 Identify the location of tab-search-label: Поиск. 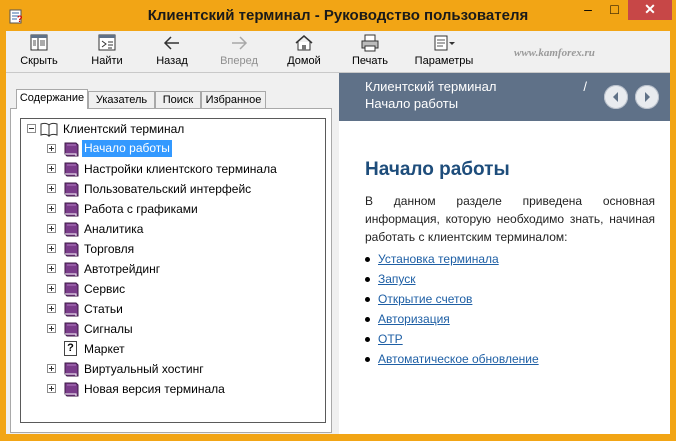
(178, 100).